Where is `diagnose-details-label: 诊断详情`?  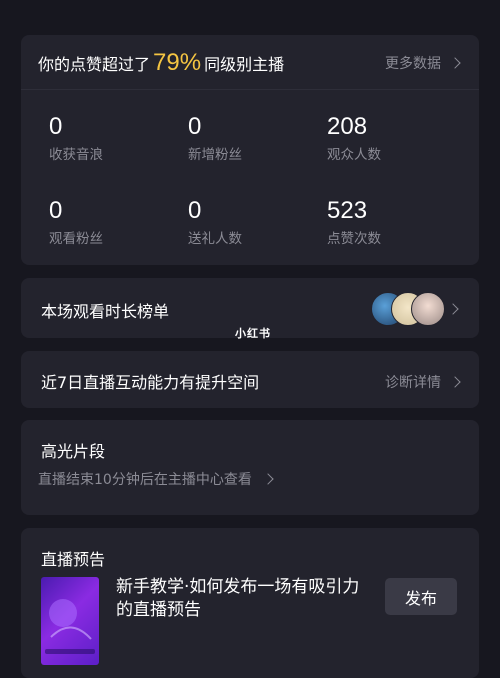
diagnose-details-label: 诊断详情 is located at coordinates (413, 383).